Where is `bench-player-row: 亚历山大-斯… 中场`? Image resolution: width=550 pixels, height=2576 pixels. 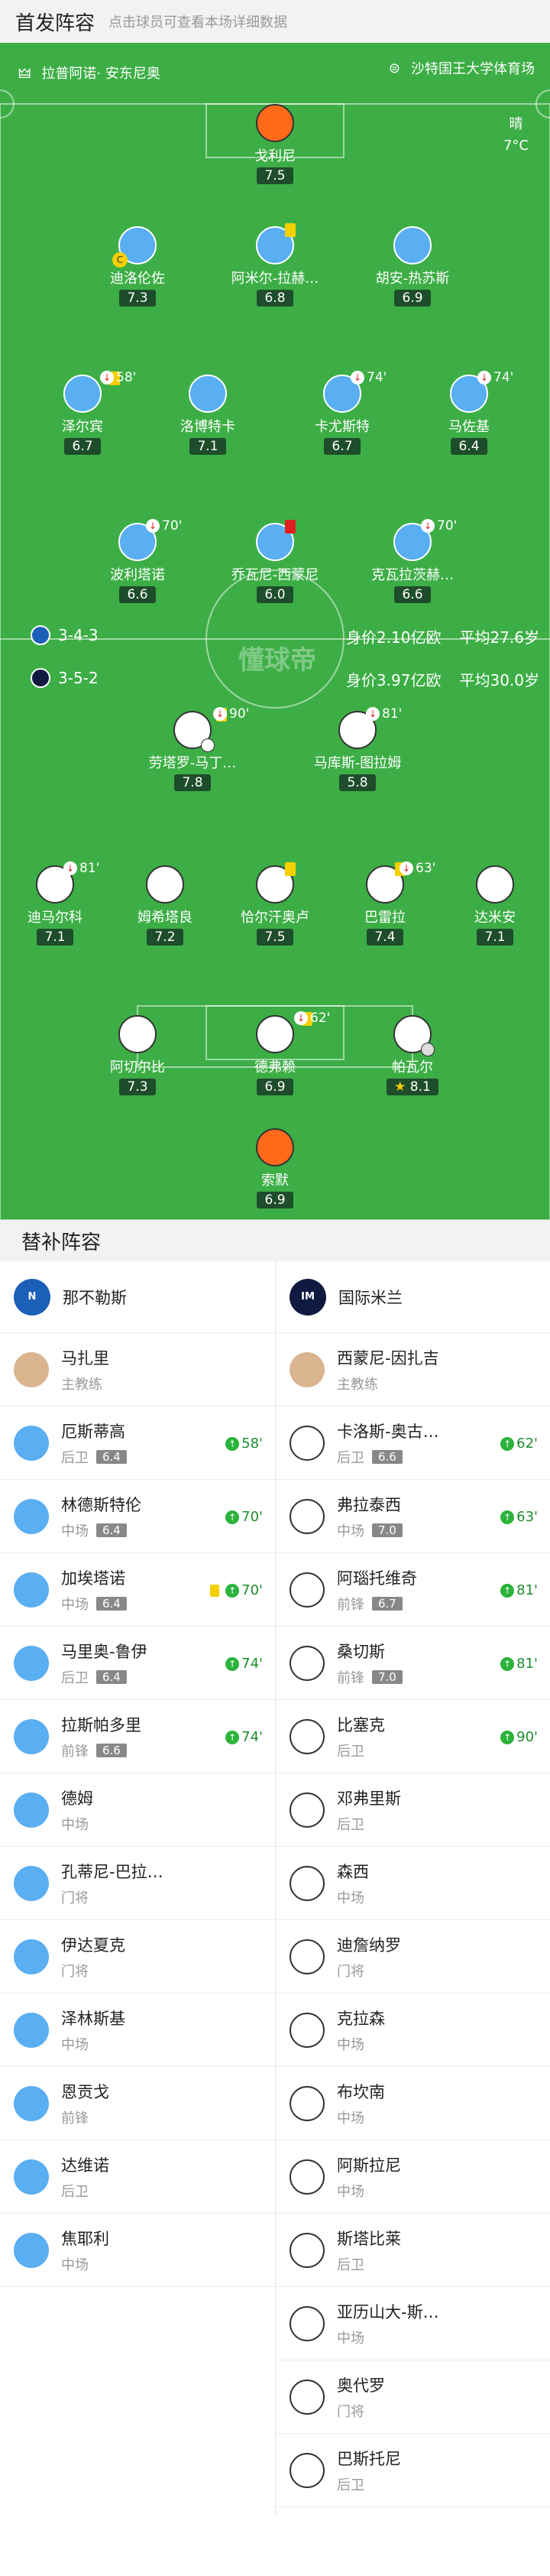 bench-player-row: 亚历山大-斯… 中场 is located at coordinates (413, 2323).